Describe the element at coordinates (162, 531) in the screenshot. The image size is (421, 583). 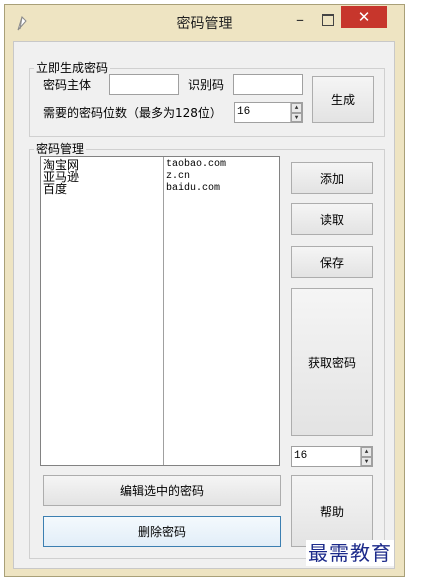
I see `delete-password-button: 删除密码` at that location.